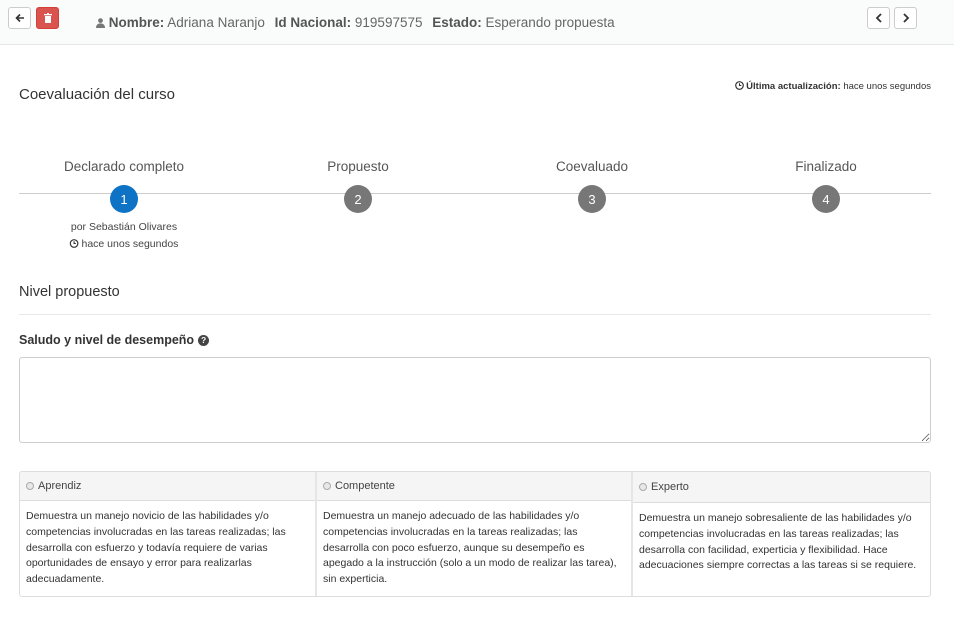 The height and width of the screenshot is (619, 954). I want to click on level-option-experto: Experto, so click(781, 487).